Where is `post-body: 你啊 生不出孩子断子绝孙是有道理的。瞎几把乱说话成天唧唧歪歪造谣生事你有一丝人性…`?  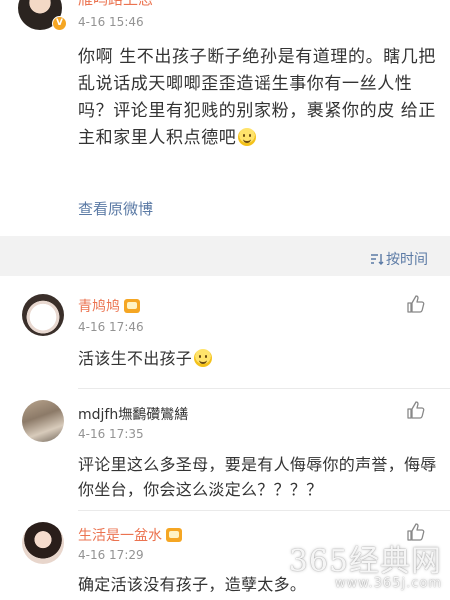 post-body: 你啊 生不出孩子断子绝孙是有道理的。瞎几把乱说话成天唧唧歪歪造谣生事你有一丝人性… is located at coordinates (259, 98).